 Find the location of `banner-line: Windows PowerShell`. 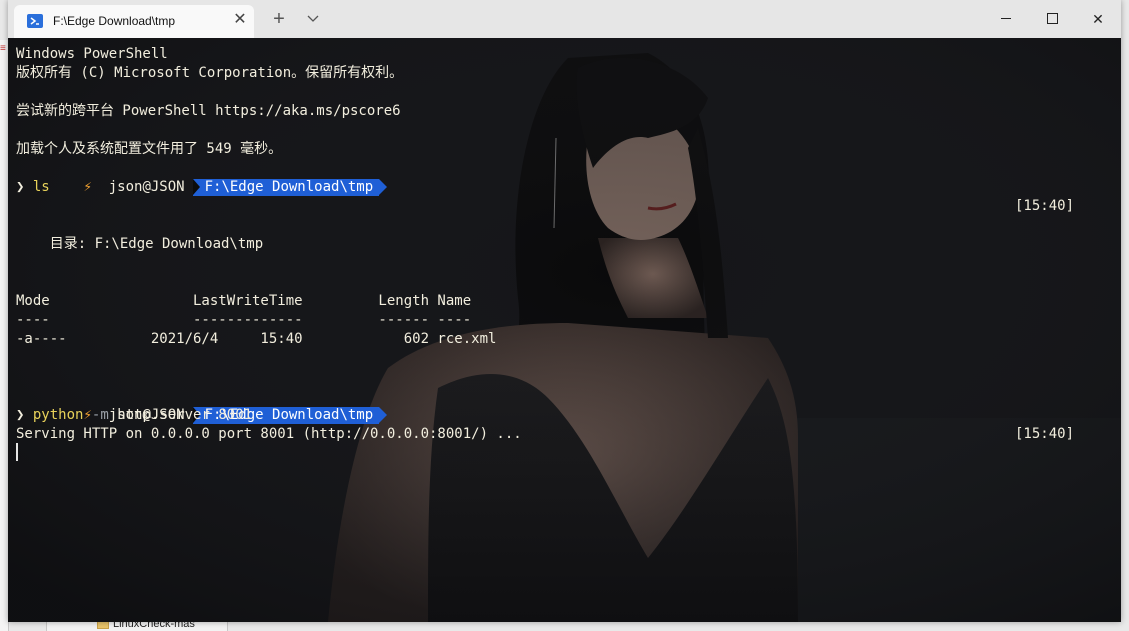

banner-line: Windows PowerShell is located at coordinates (92, 54).